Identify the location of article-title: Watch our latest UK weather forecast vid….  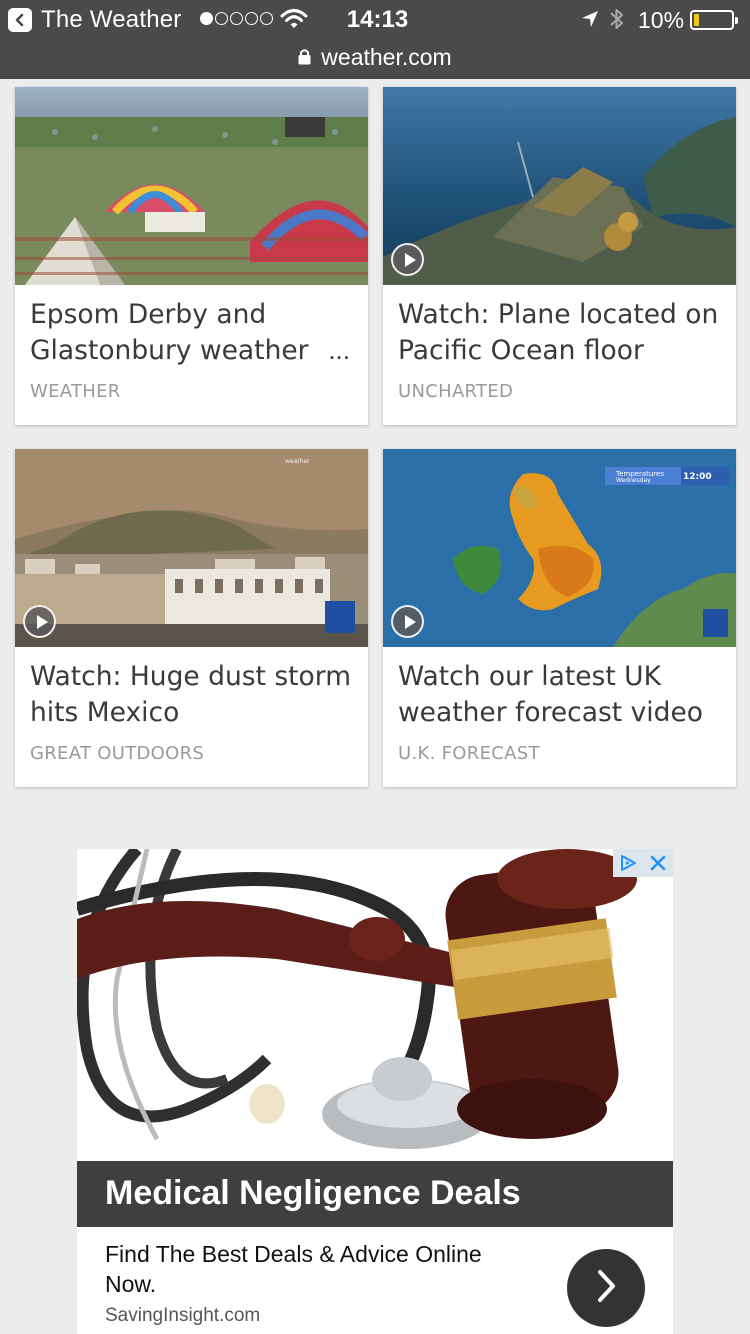
(560, 695).